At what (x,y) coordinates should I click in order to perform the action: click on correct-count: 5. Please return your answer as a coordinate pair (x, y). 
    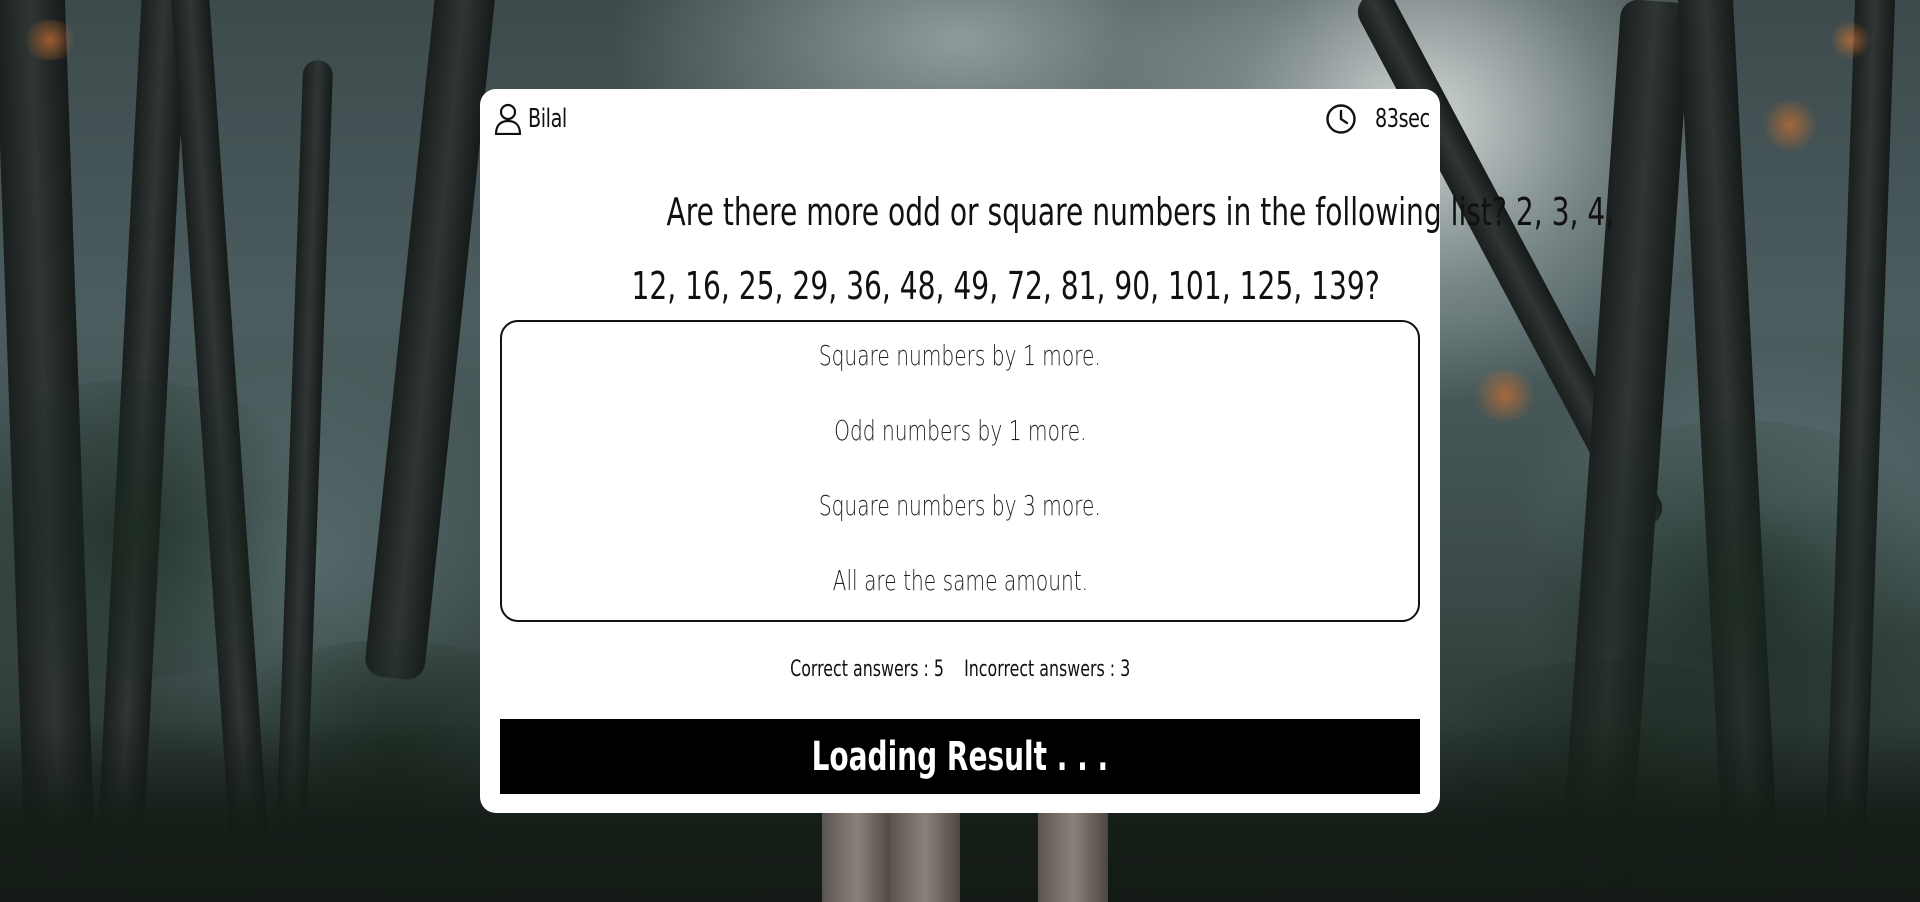
    Looking at the image, I should click on (938, 669).